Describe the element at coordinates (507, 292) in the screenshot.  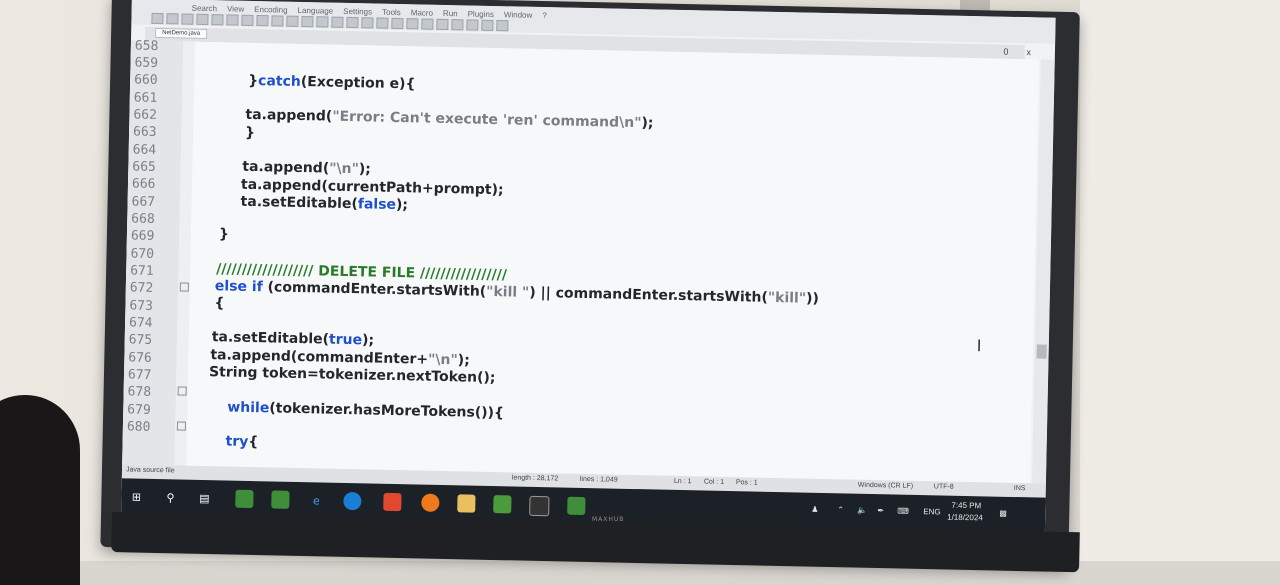
I see `code-string: "kill "` at that location.